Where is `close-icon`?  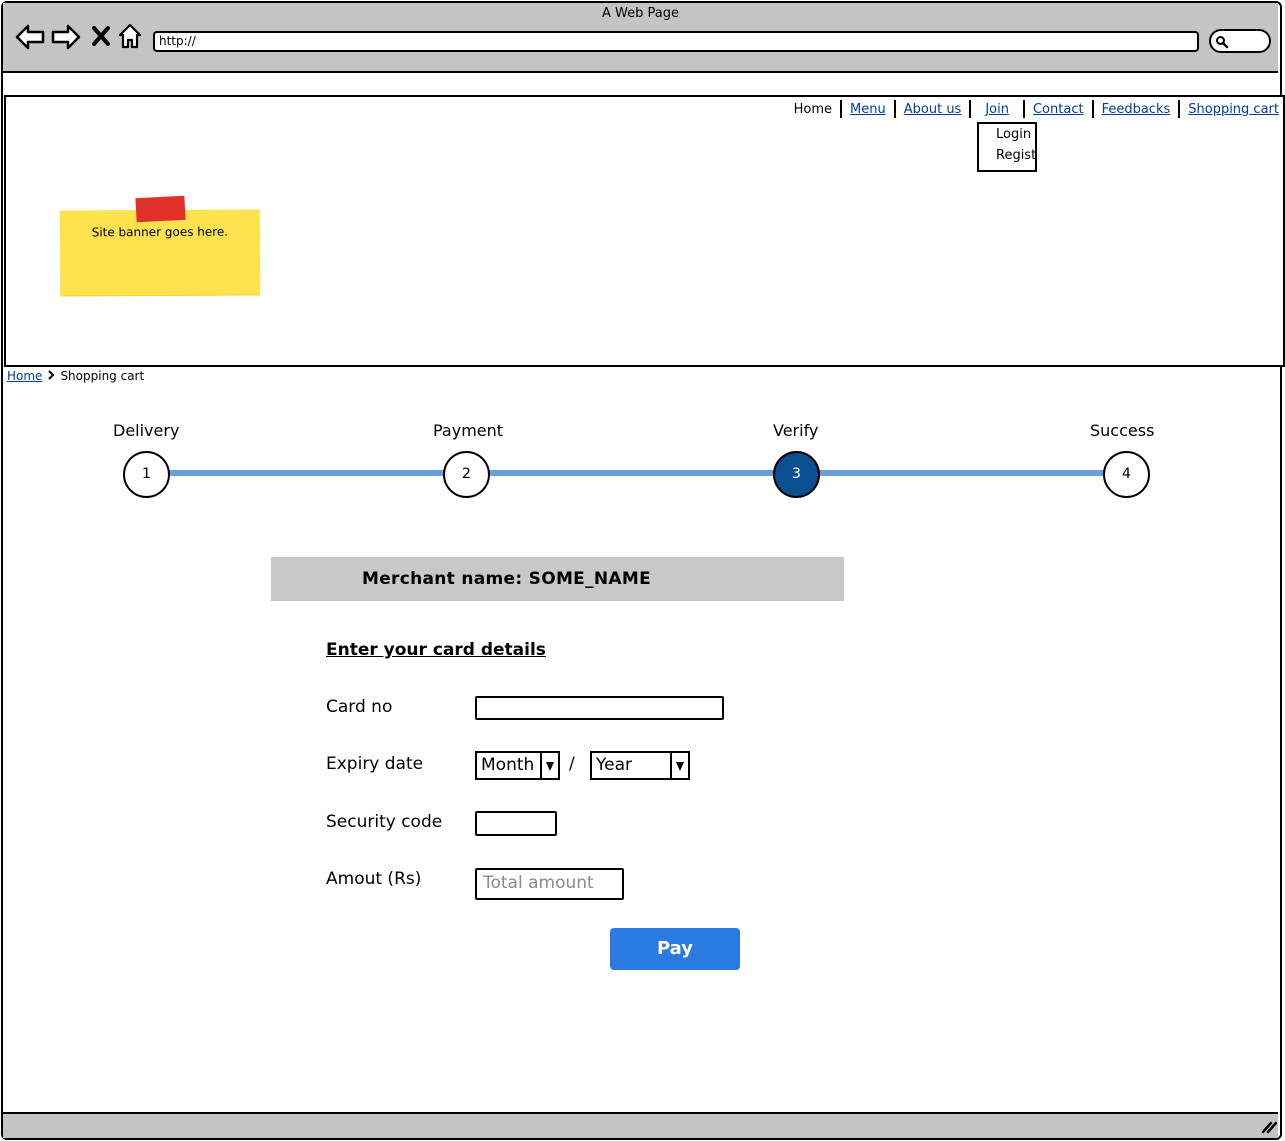
close-icon is located at coordinates (101, 36).